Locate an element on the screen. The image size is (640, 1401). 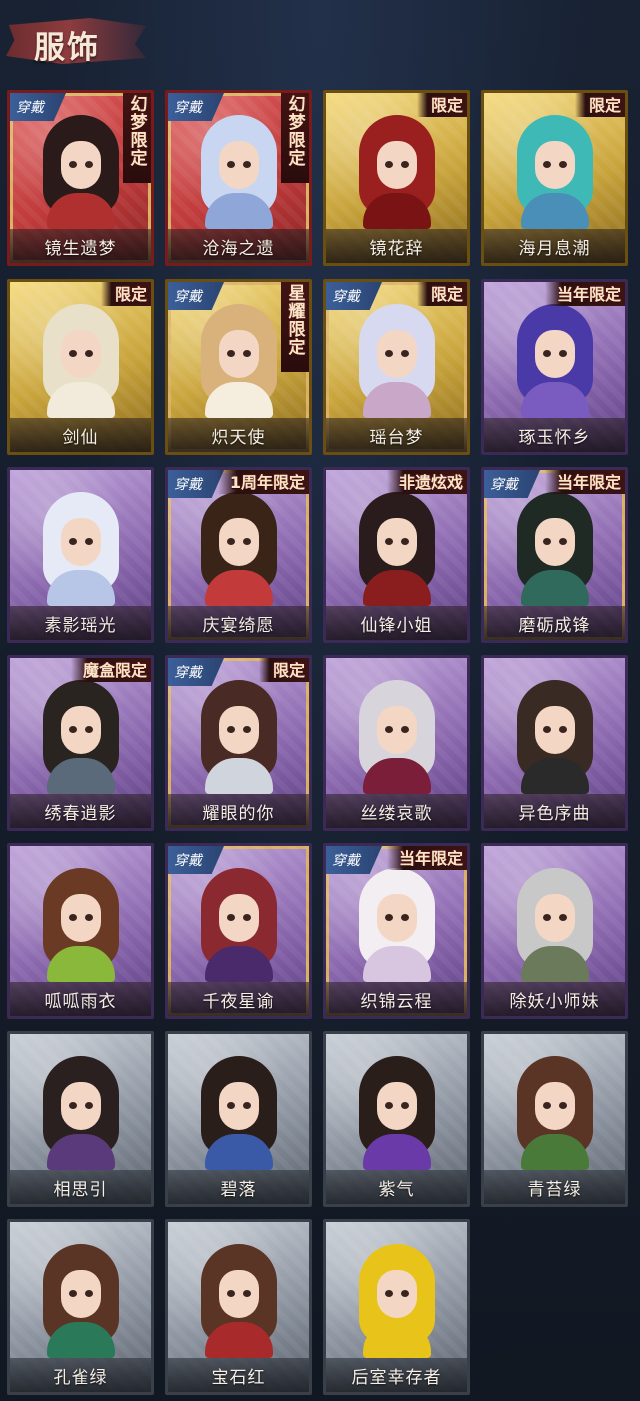
outfit-card: 碧落 is located at coordinates (238, 1119).